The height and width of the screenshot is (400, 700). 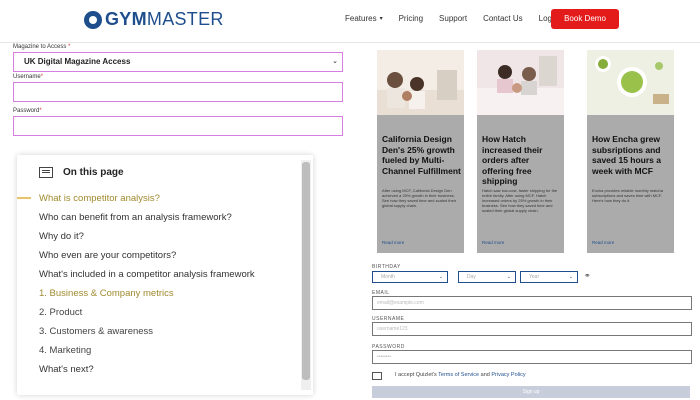 What do you see at coordinates (520, 82) in the screenshot?
I see `card-photo-family-bed` at bounding box center [520, 82].